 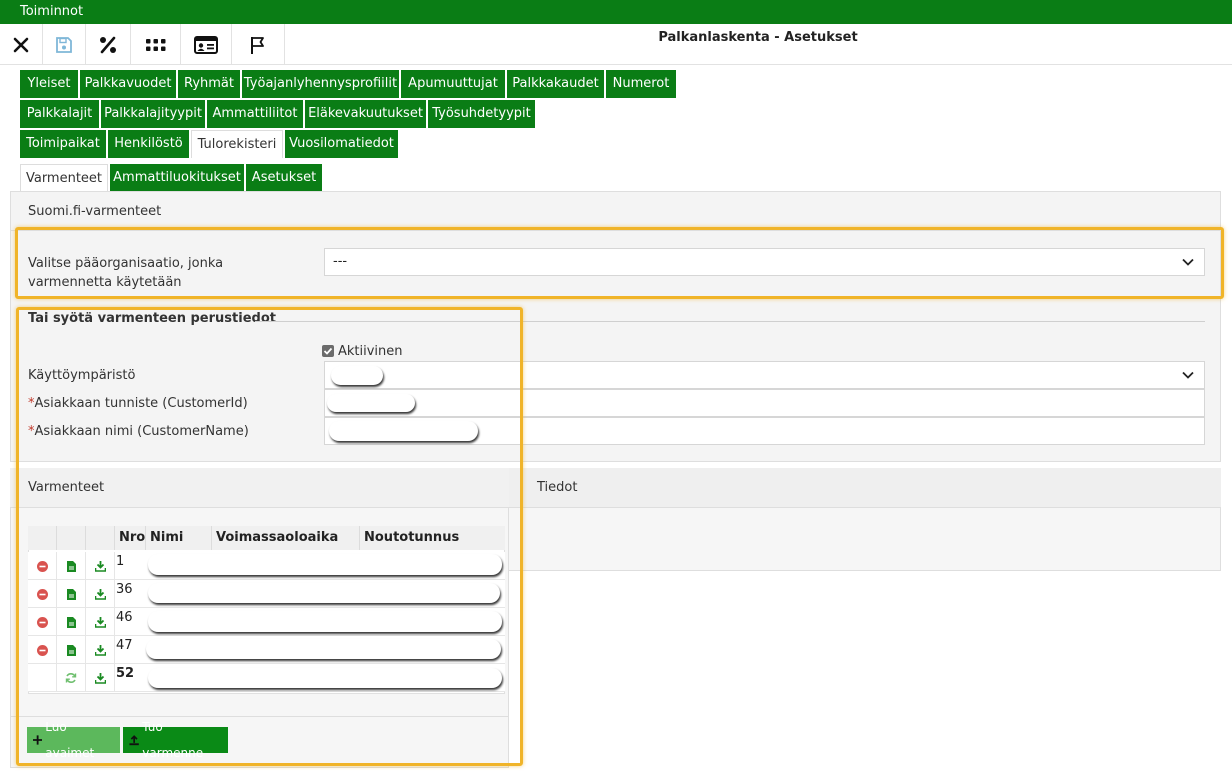 I want to click on refresh-icon, so click(x=71, y=678).